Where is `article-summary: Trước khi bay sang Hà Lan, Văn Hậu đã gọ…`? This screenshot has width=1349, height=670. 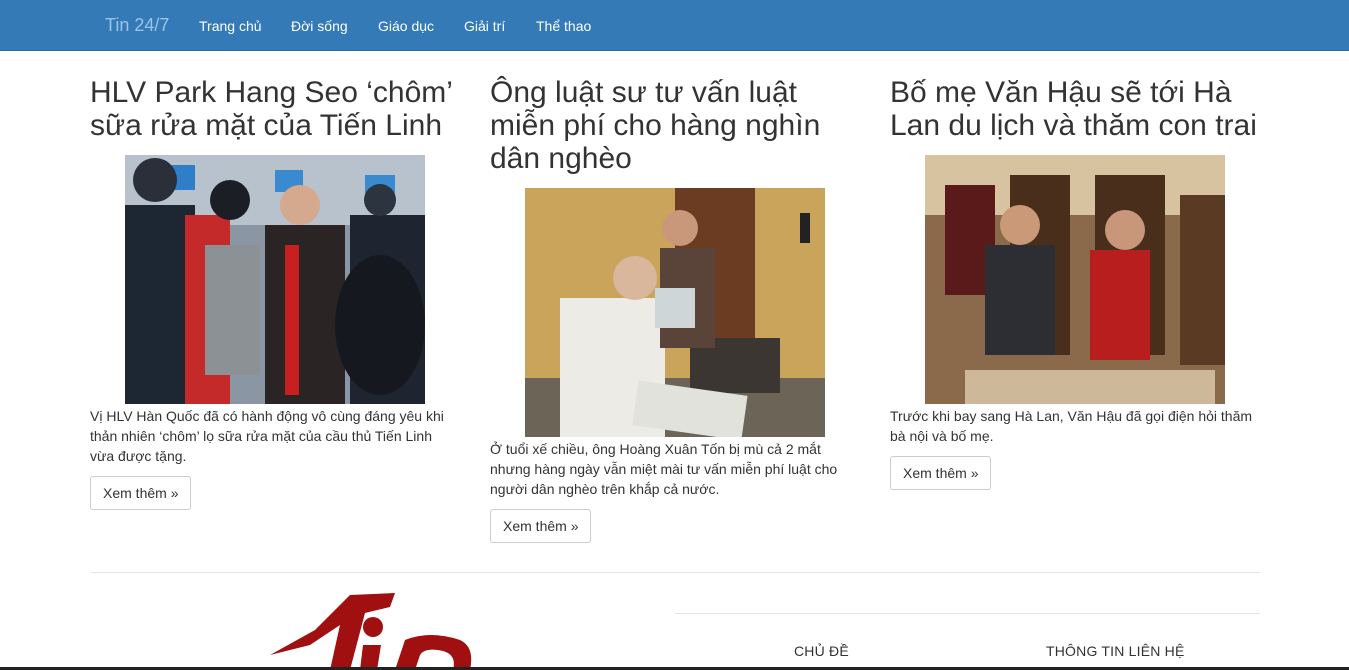
article-summary: Trước khi bay sang Hà Lan, Văn Hậu đã gọ… is located at coordinates (1071, 426).